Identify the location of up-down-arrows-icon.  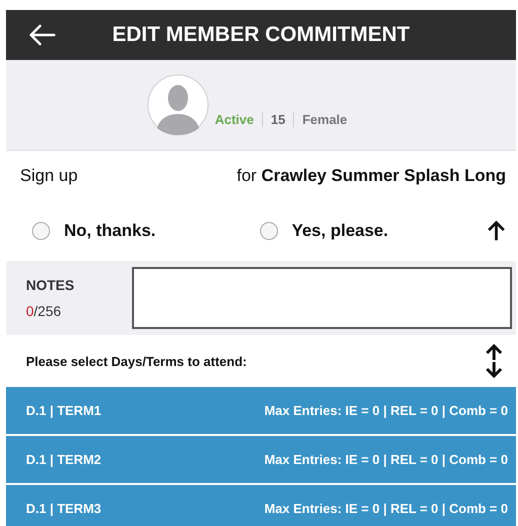
(494, 361).